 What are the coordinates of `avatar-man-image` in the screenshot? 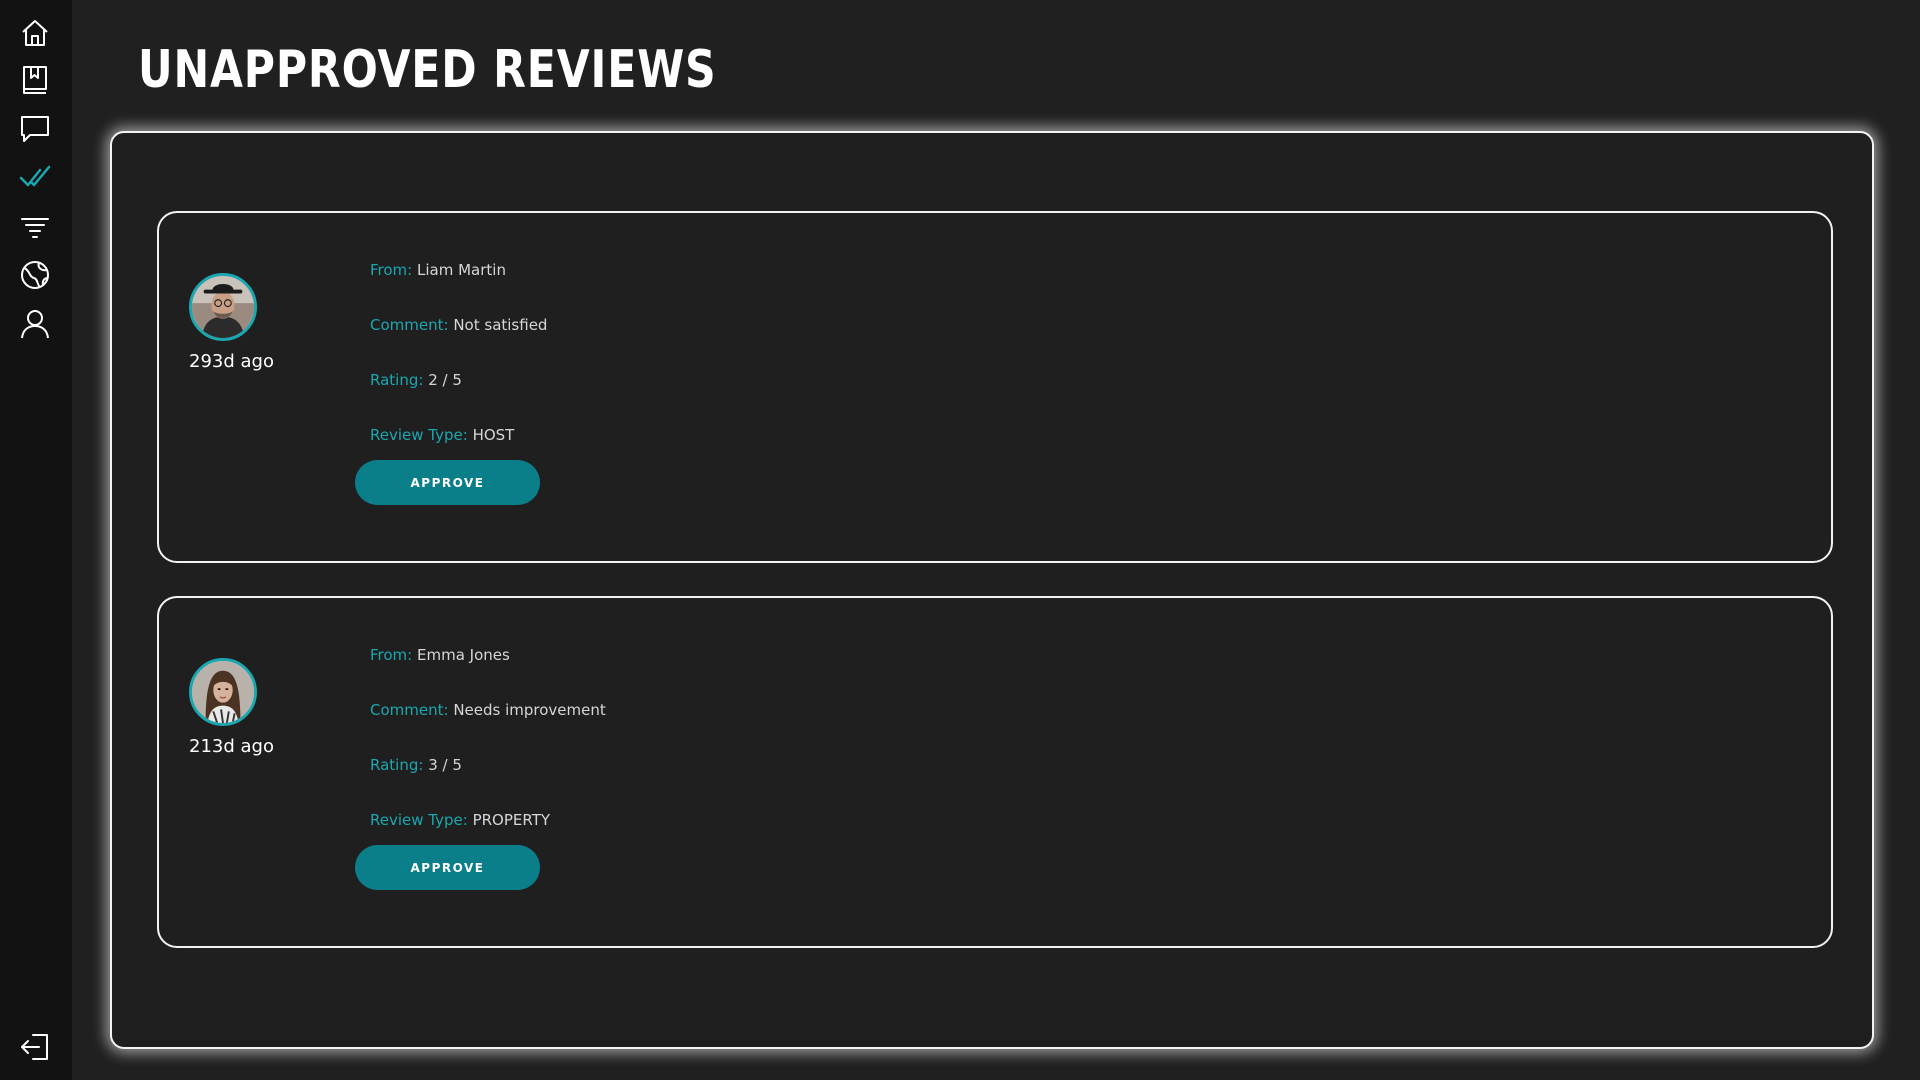 It's located at (223, 307).